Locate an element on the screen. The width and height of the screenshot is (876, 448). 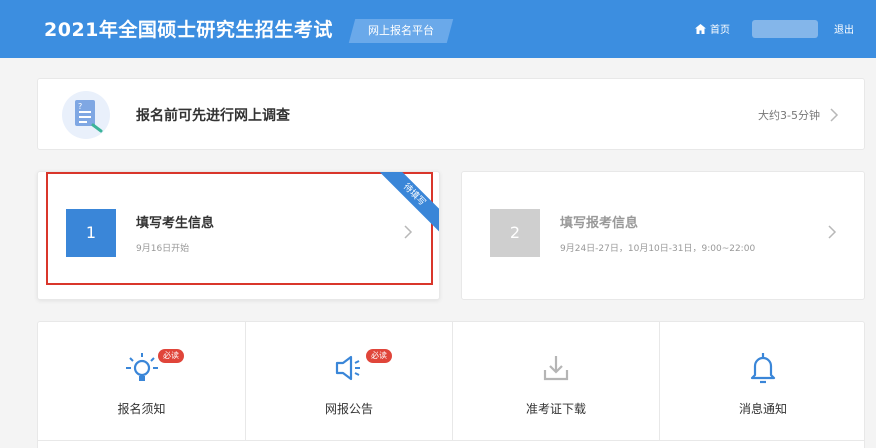
step-number-1: 1 is located at coordinates (91, 233).